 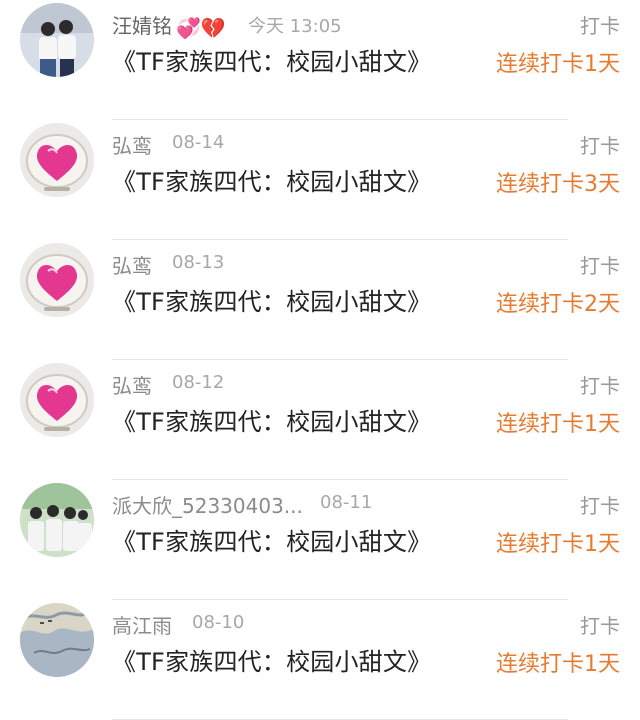 I want to click on checkin-date: 08-10, so click(x=218, y=622).